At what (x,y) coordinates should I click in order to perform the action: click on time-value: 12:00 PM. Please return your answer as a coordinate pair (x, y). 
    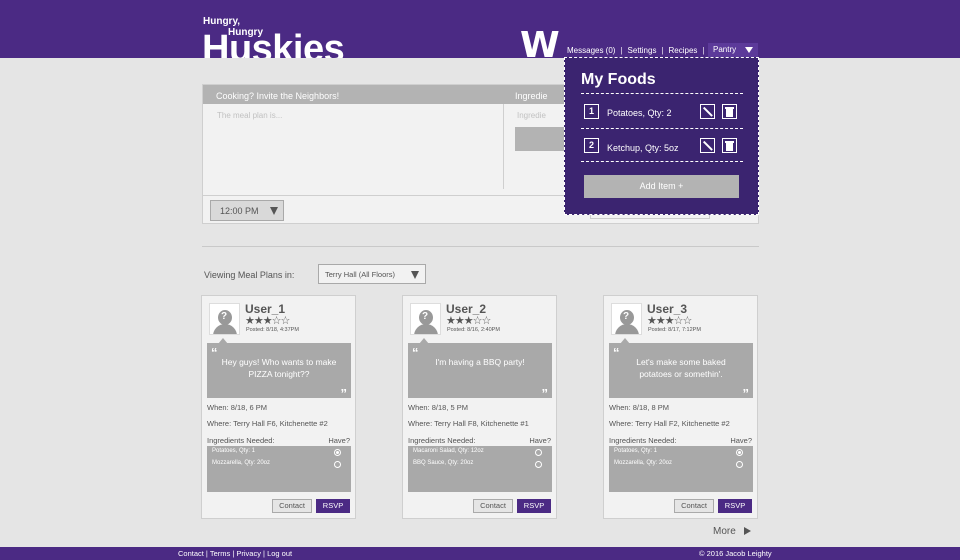
    Looking at the image, I should click on (239, 211).